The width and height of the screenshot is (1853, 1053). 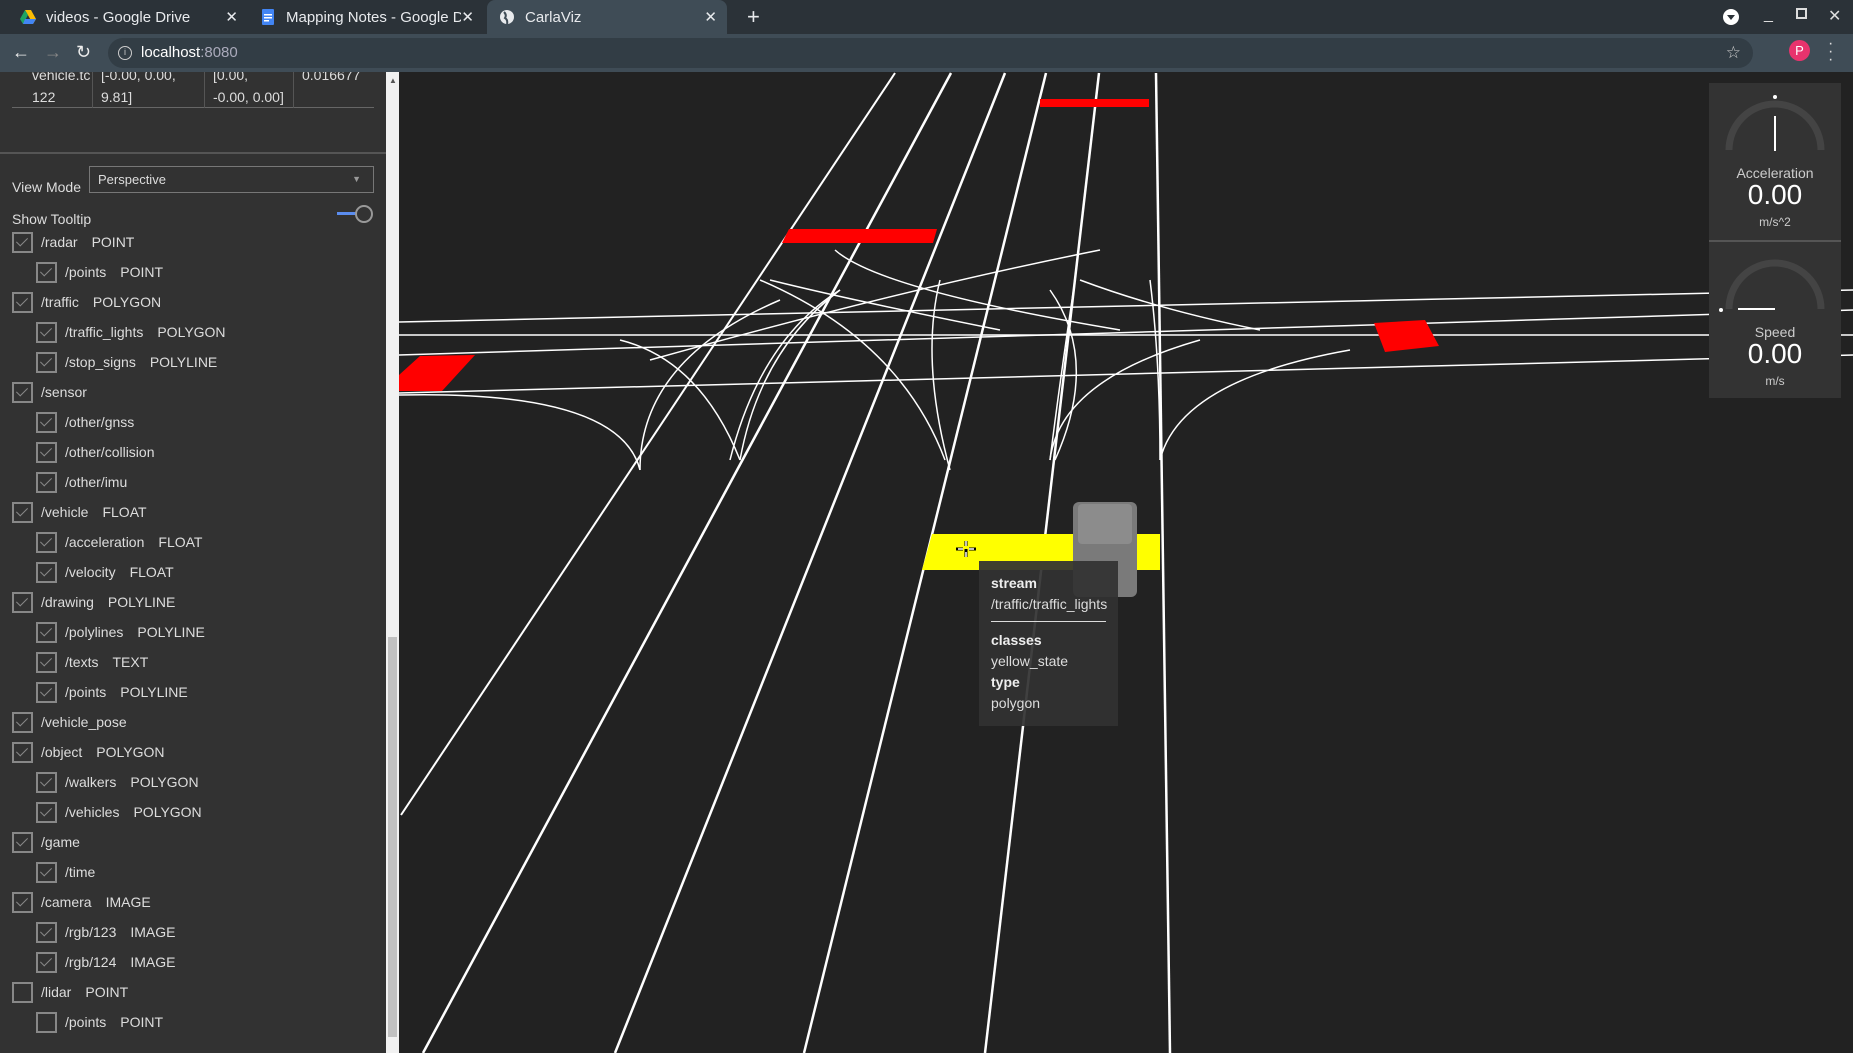 I want to click on tab-google-drive: videos - Google Drive ✕, so click(x=128, y=17).